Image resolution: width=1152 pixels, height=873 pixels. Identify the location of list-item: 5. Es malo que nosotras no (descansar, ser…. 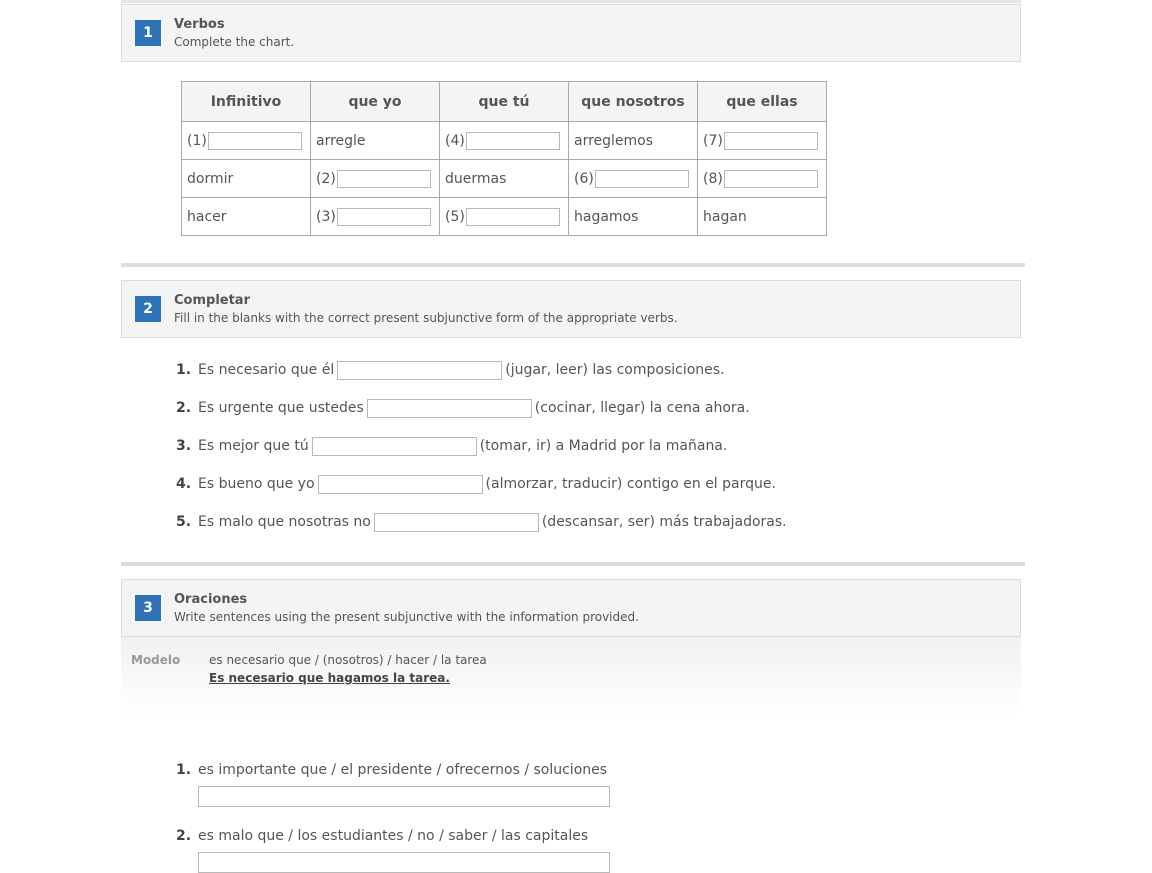
(481, 522).